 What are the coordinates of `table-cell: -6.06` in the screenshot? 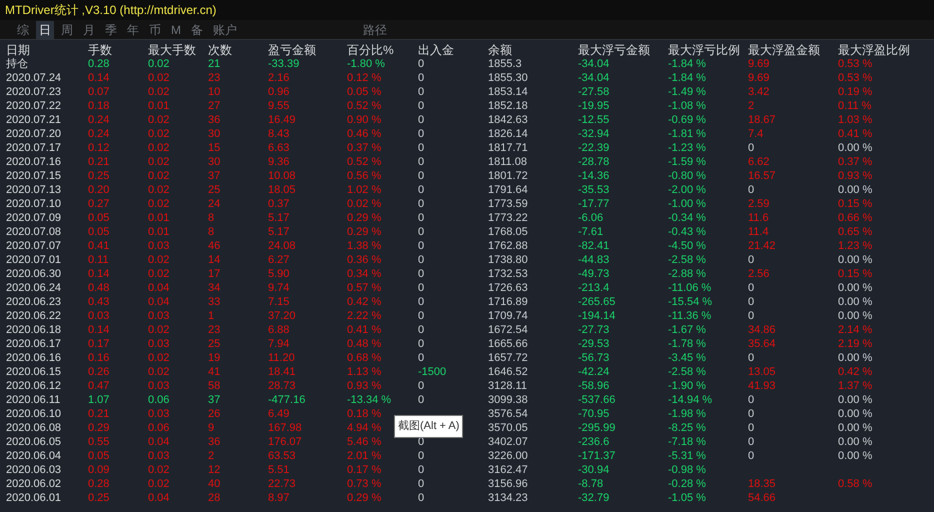 It's located at (591, 218).